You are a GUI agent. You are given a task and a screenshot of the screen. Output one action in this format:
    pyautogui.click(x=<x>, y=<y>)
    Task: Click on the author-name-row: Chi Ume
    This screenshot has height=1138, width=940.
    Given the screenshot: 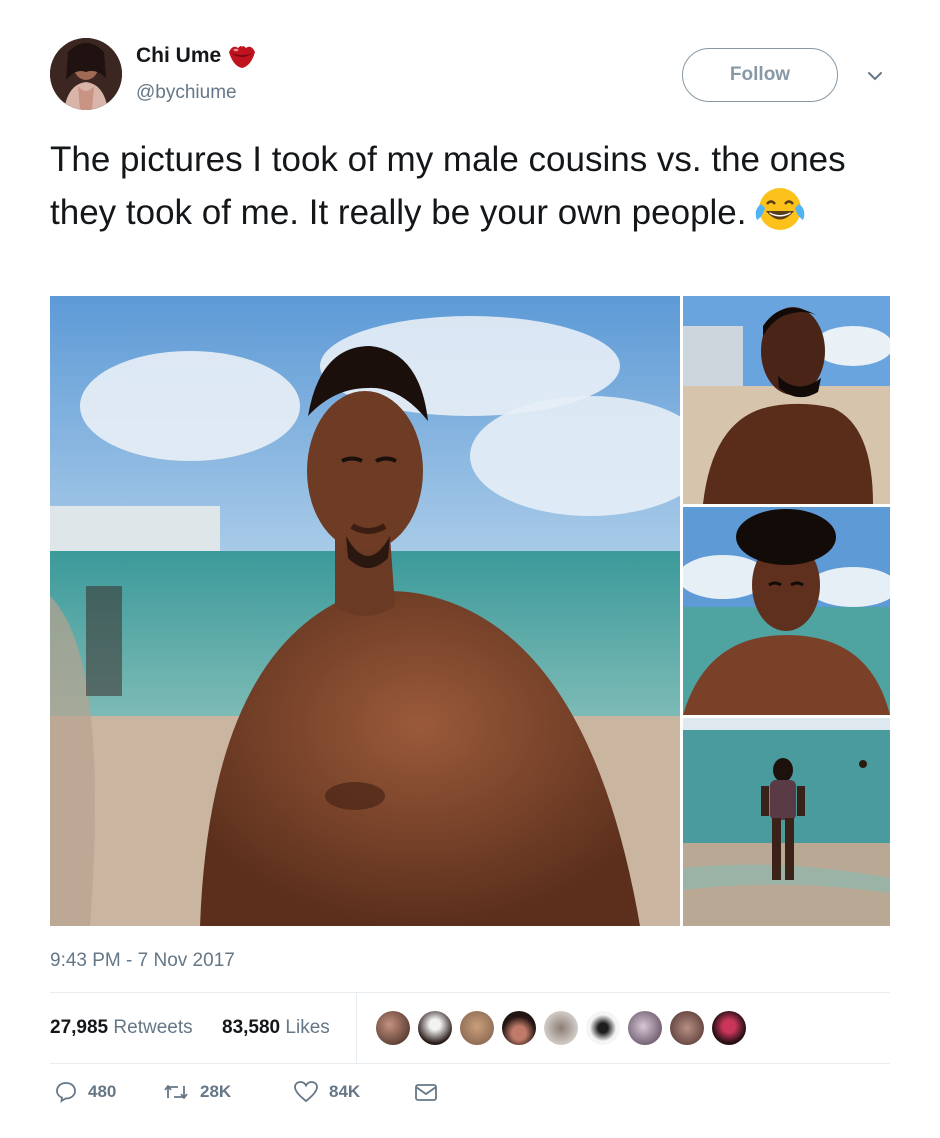 What is the action you would take?
    pyautogui.click(x=196, y=56)
    